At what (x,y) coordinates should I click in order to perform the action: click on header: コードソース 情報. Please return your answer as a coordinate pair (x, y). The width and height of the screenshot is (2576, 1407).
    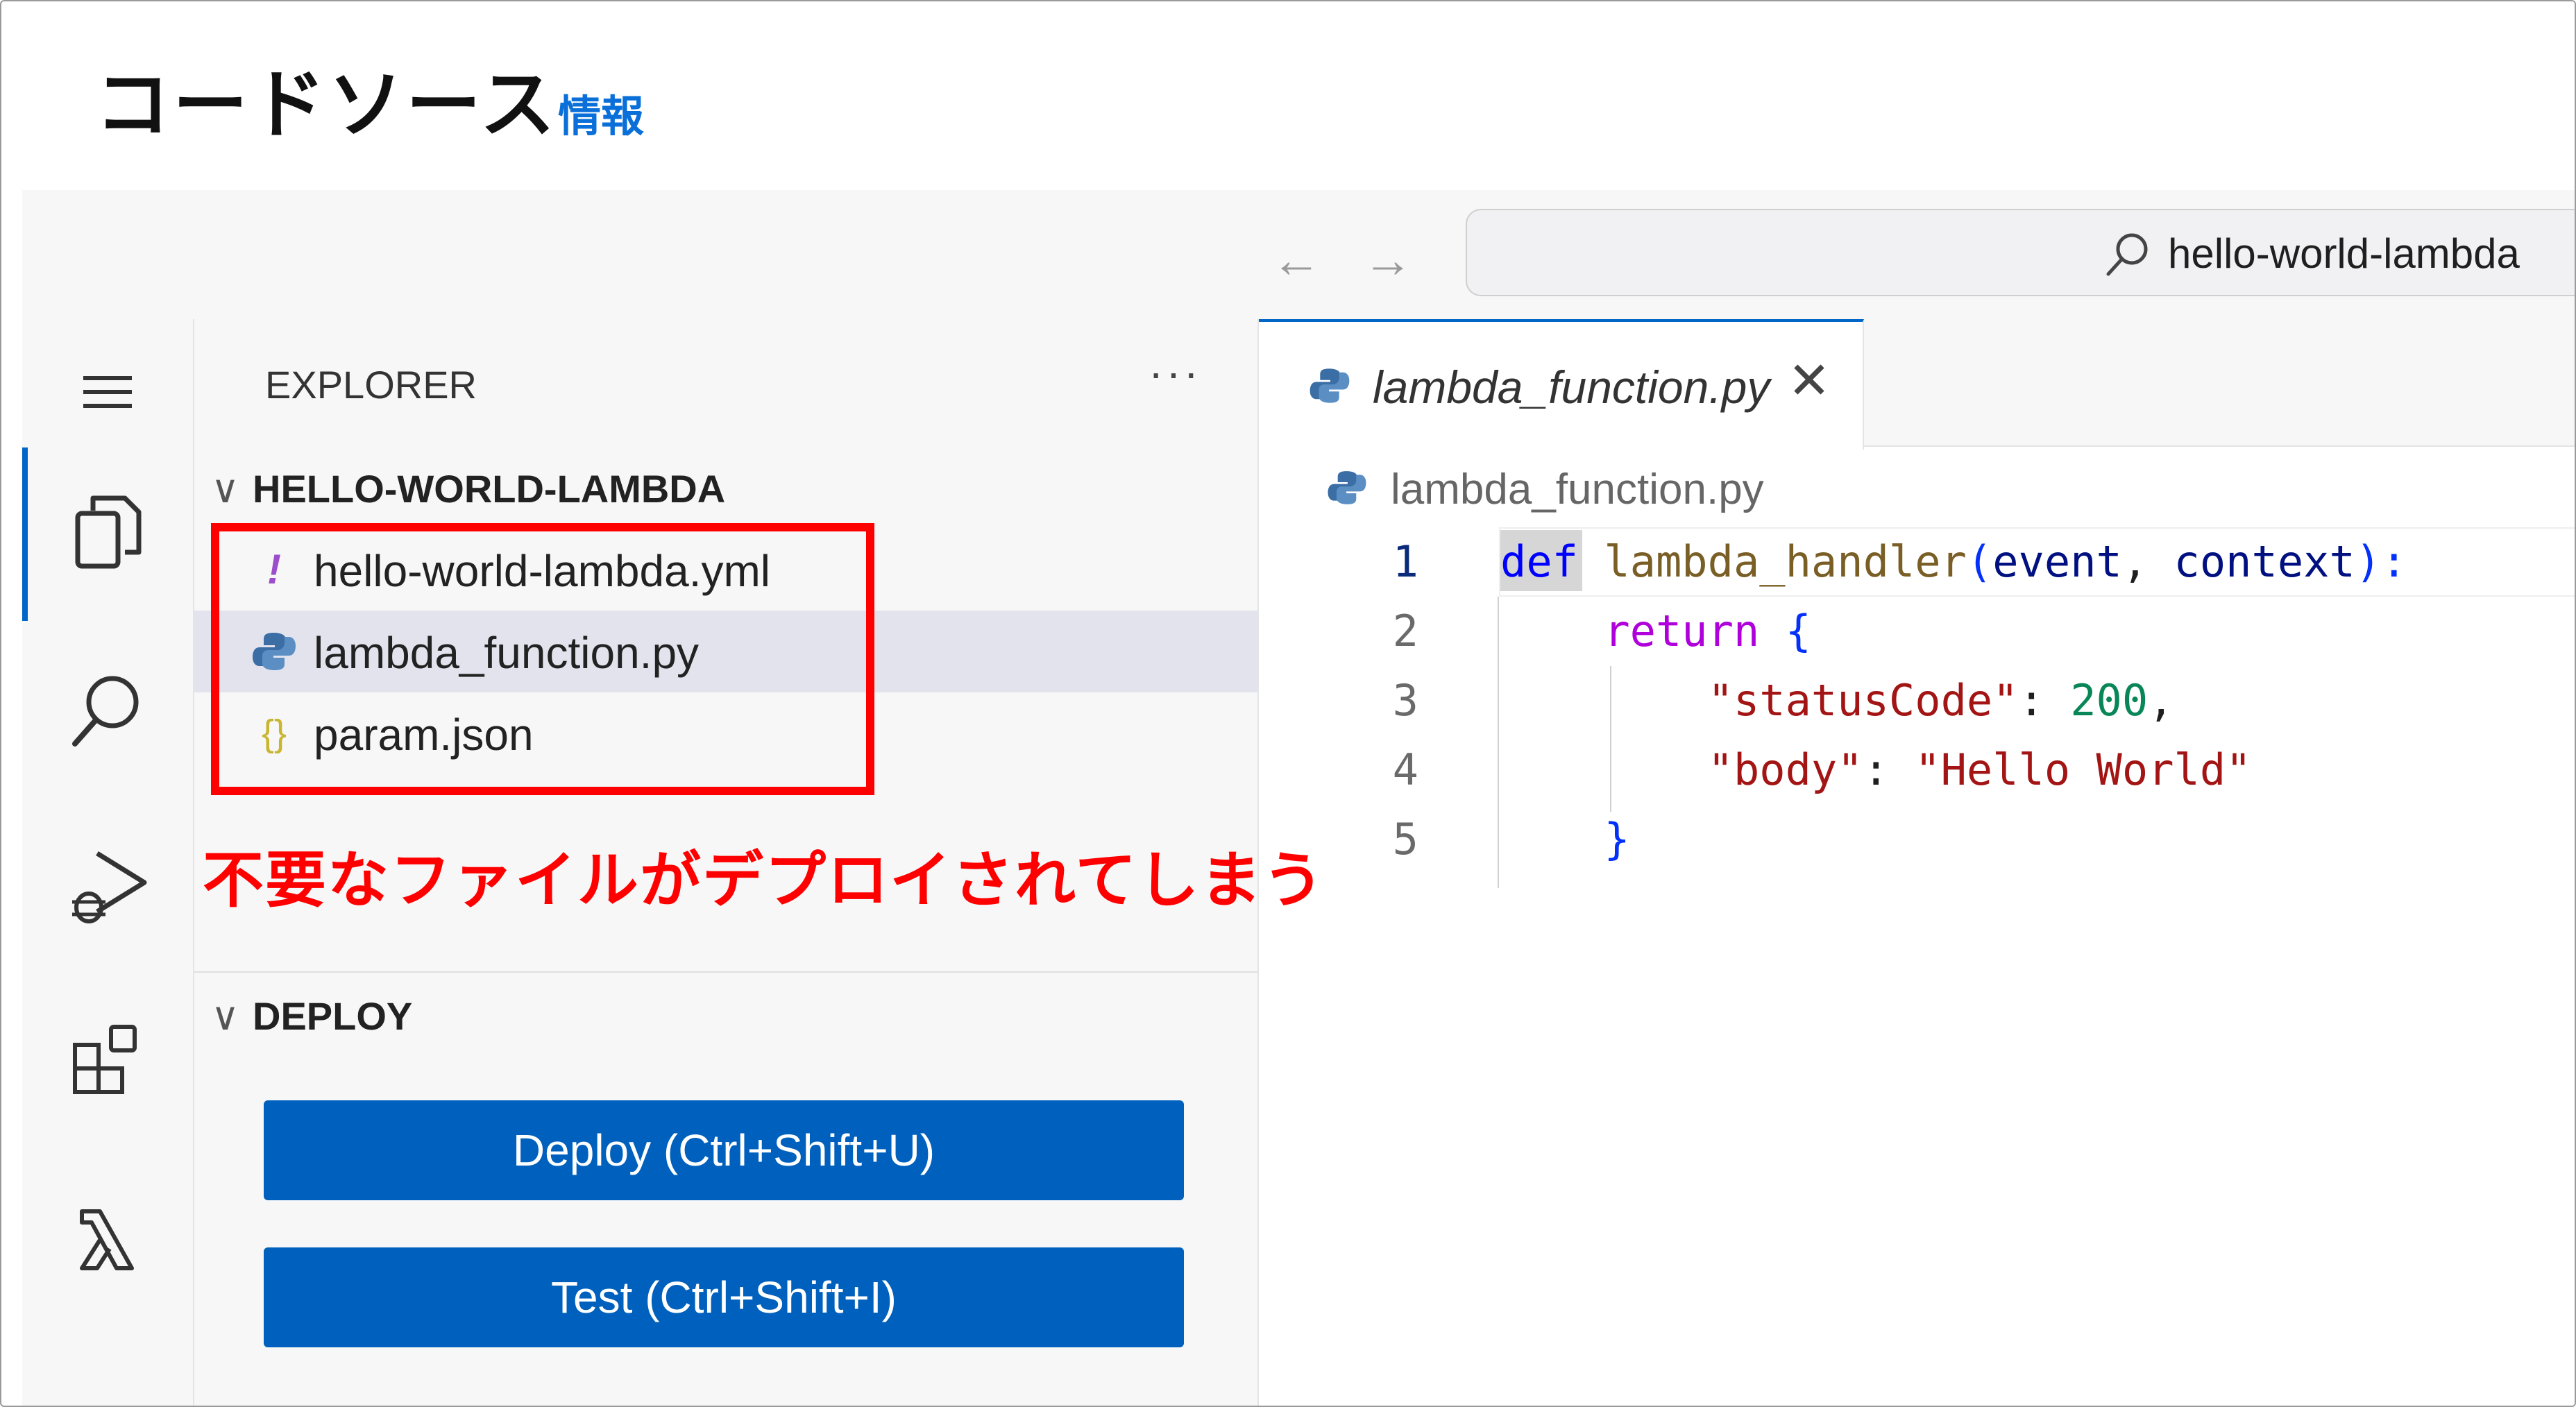
    Looking at the image, I should click on (1298, 95).